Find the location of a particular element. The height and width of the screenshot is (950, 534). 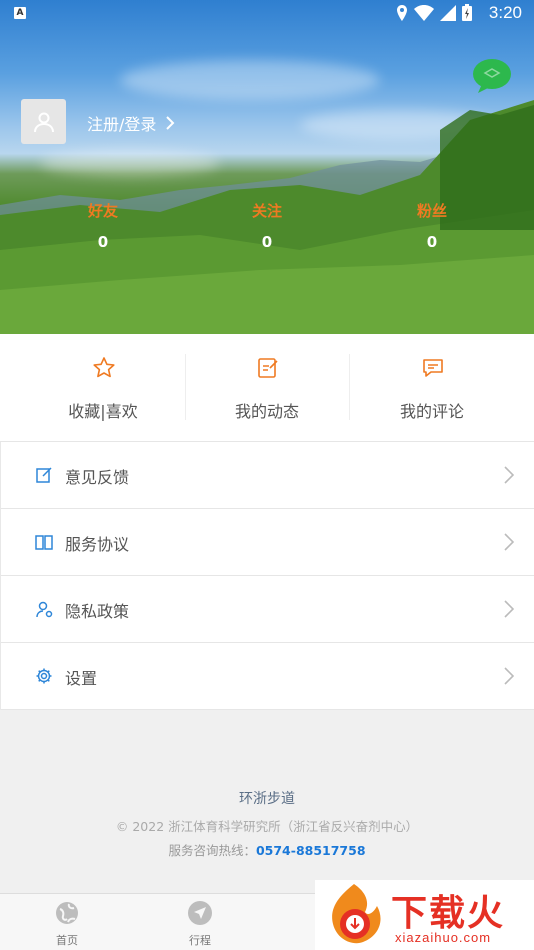

gear-icon is located at coordinates (44, 676).